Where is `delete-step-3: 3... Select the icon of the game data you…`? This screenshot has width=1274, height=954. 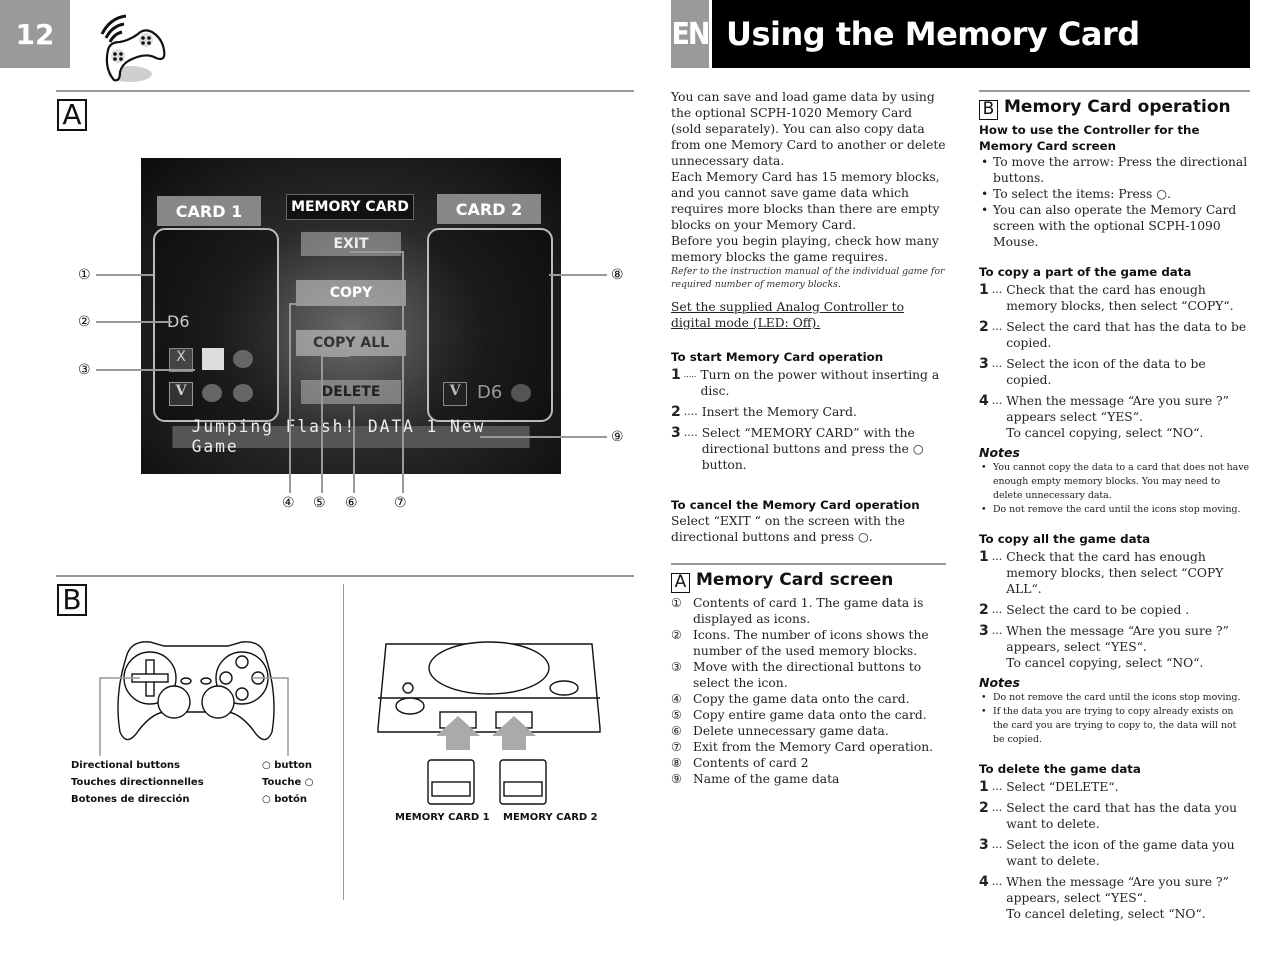 delete-step-3: 3... Select the icon of the game data you… is located at coordinates (1107, 852).